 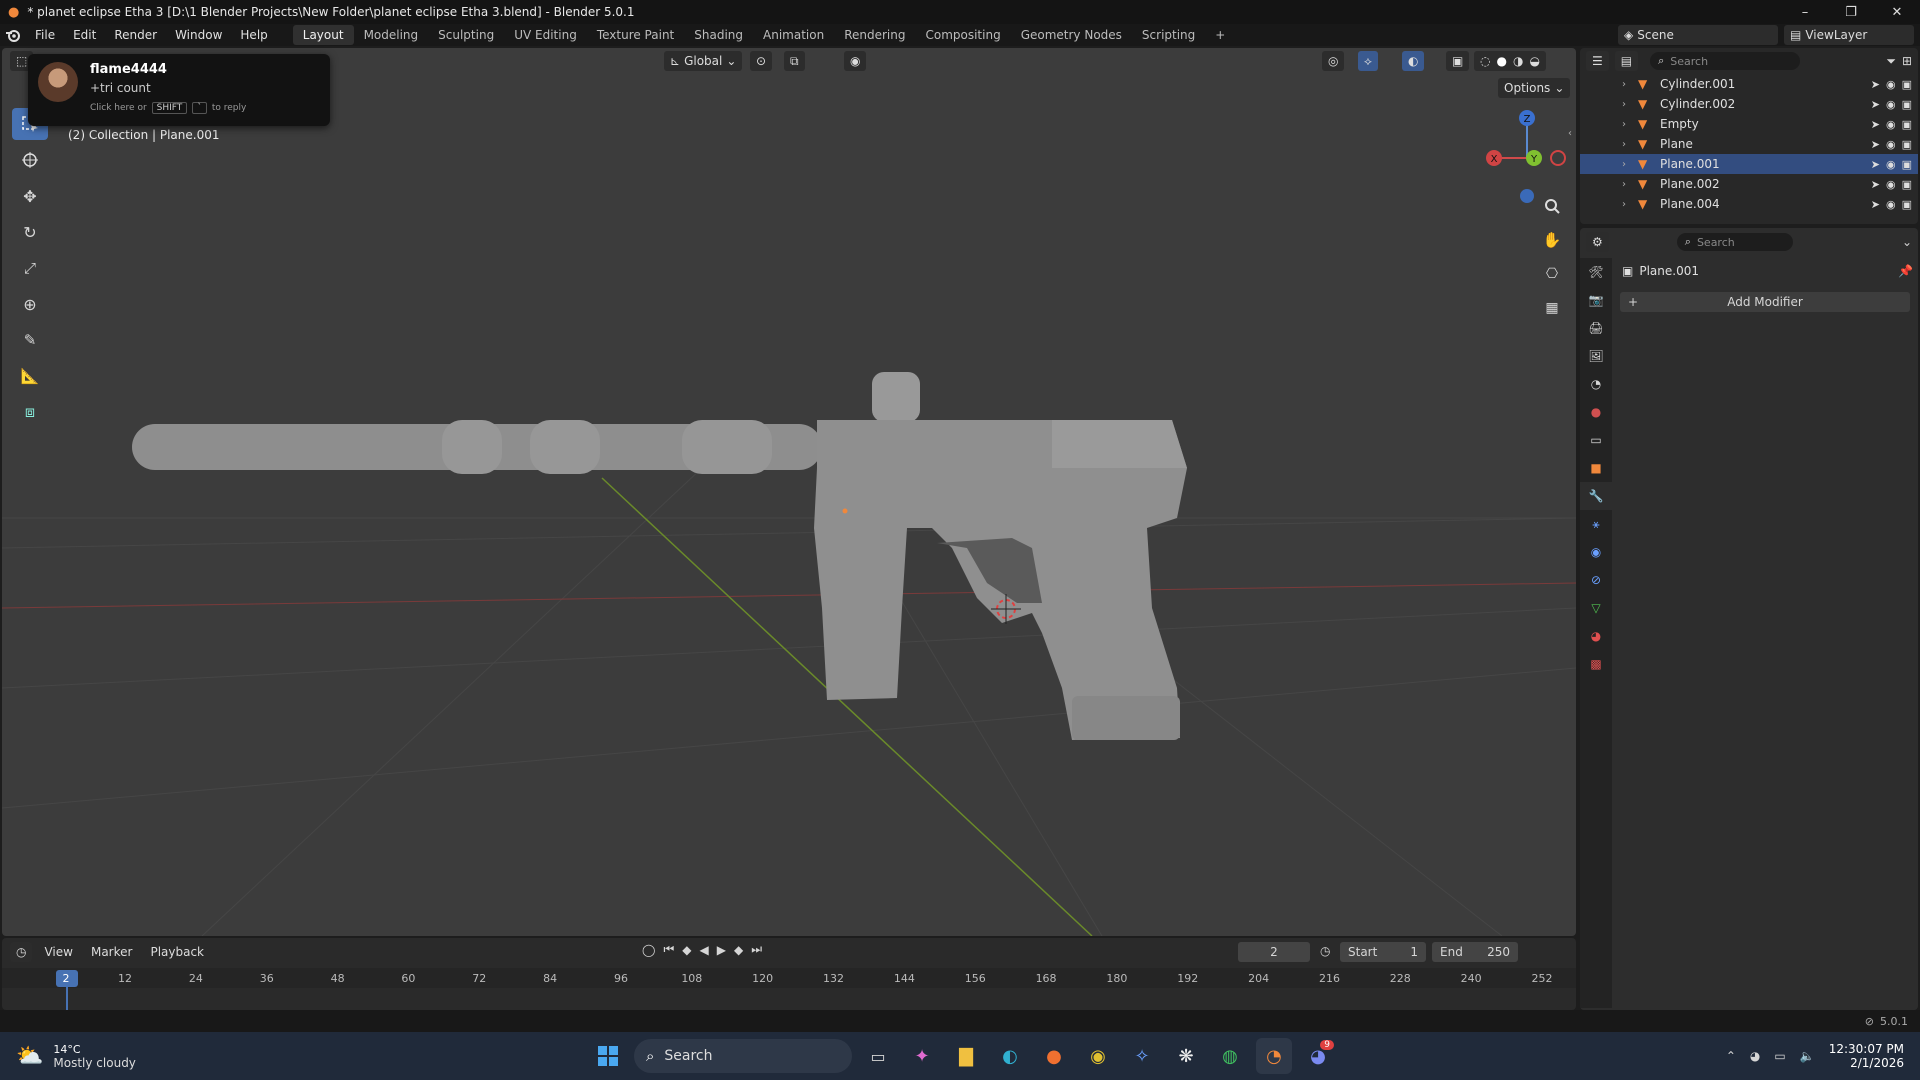 What do you see at coordinates (1597, 242) in the screenshot?
I see `properties-editor-type-button: ⚙` at bounding box center [1597, 242].